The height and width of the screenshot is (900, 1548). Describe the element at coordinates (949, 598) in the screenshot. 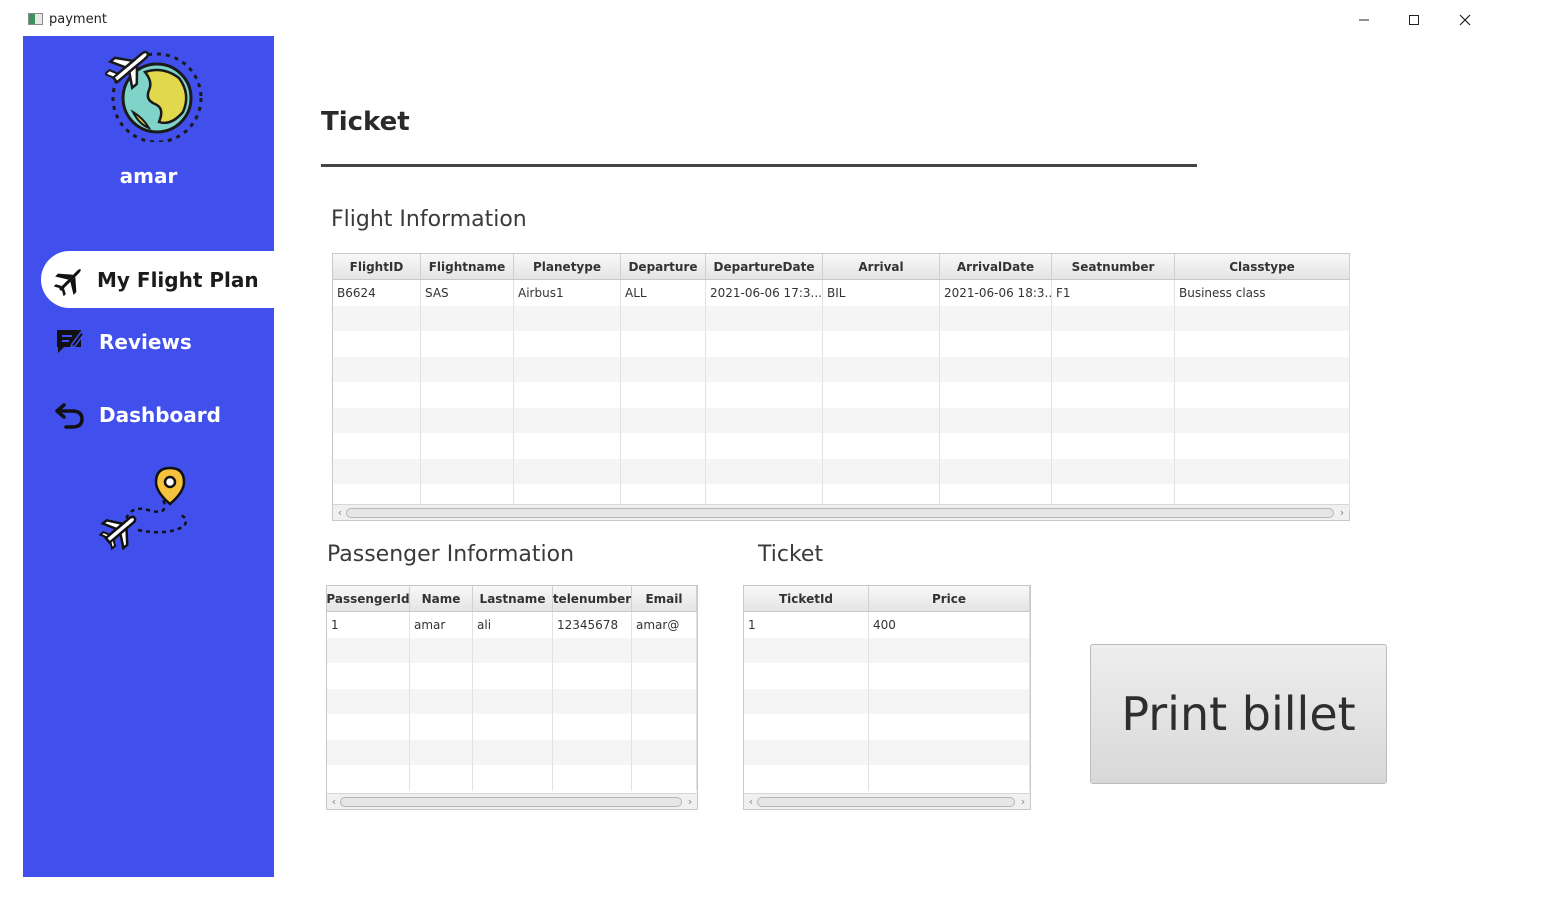

I see `column-header: Price` at that location.